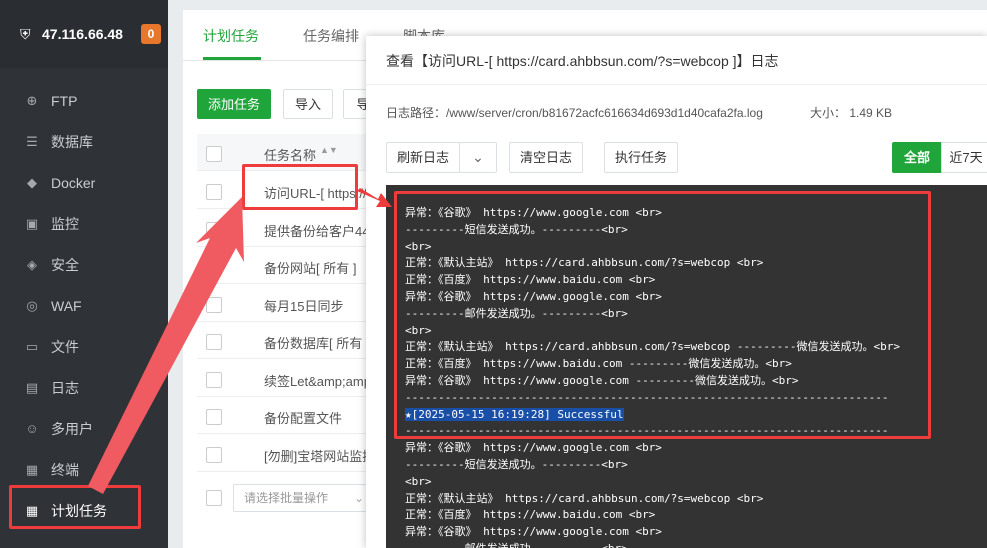 The image size is (987, 548). I want to click on server-header: ⛨ 47.116.66.48 0, so click(84, 34).